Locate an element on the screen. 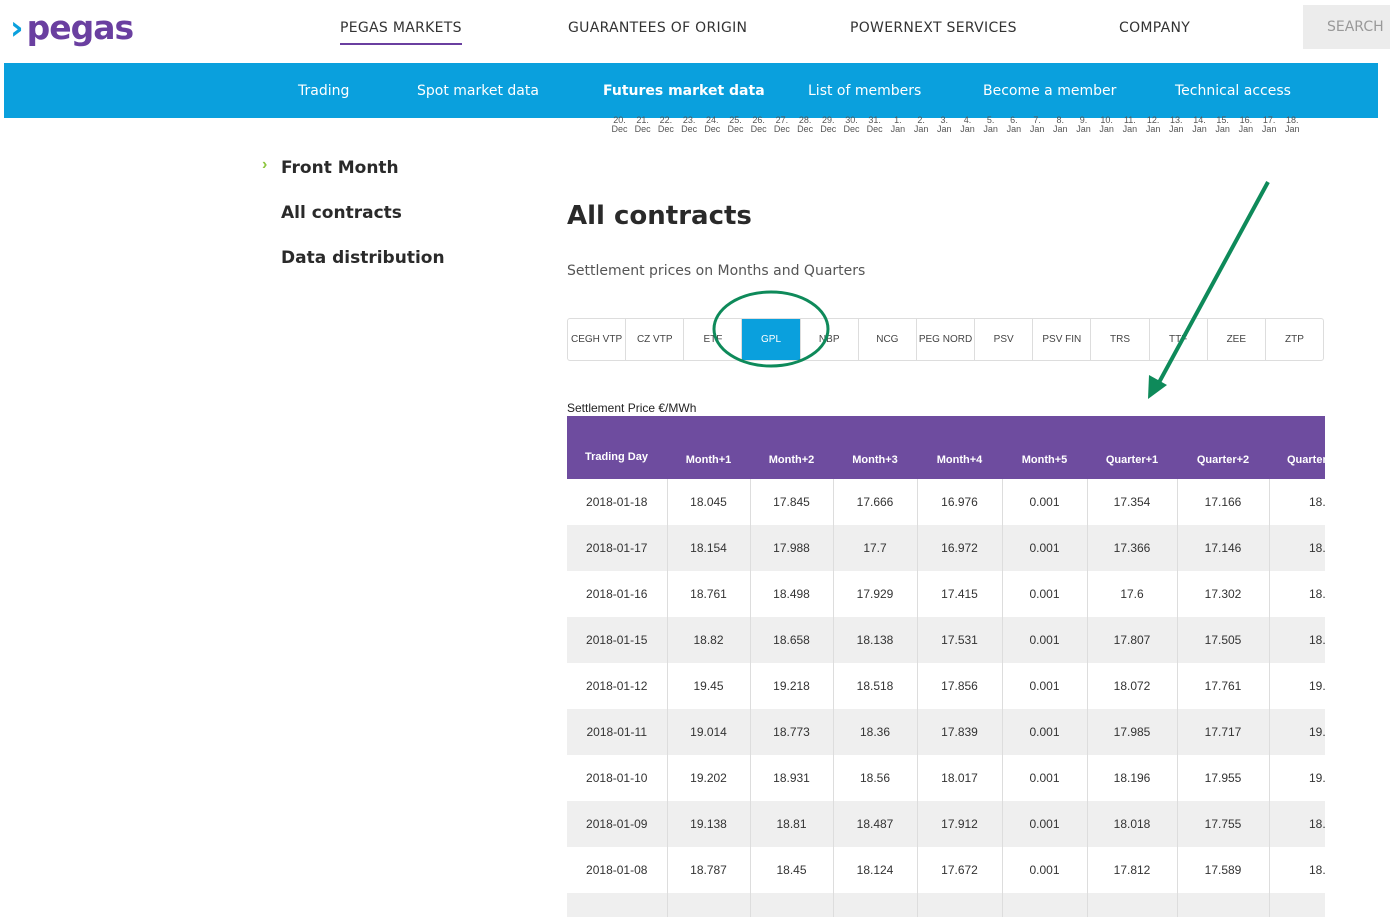 This screenshot has height=917, width=1390. price-cell: 18.55 is located at coordinates (1297, 502).